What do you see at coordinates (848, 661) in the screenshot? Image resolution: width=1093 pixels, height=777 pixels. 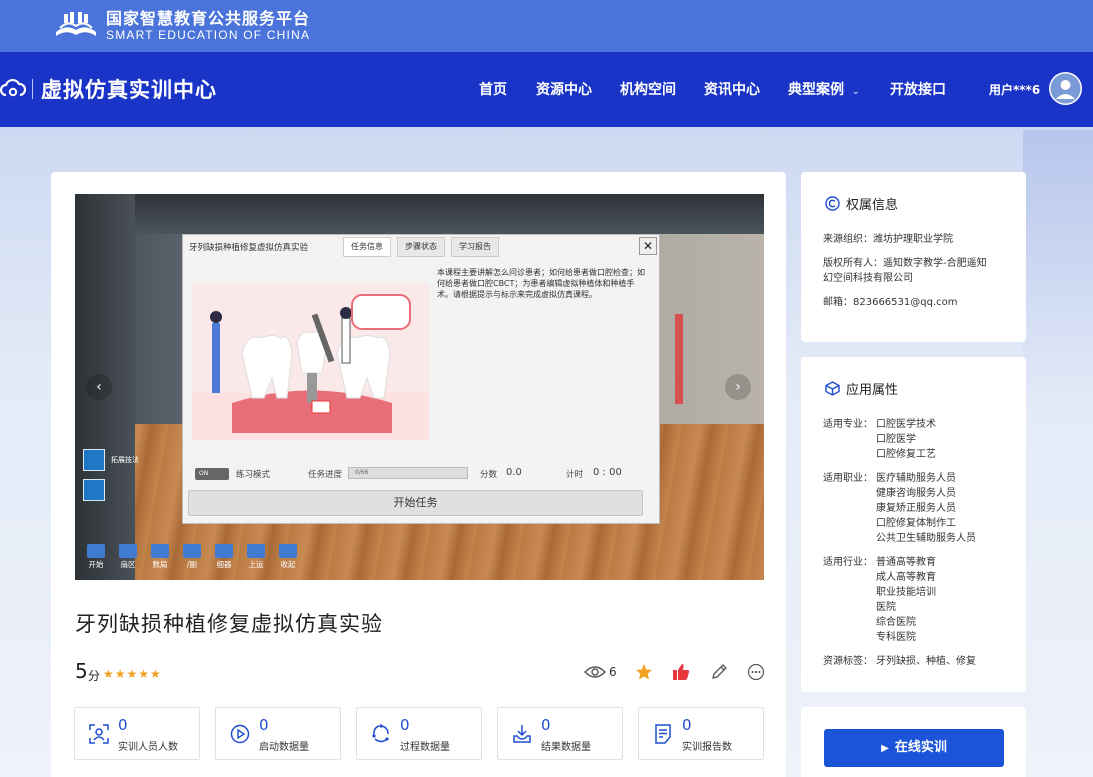 I see `tags-key: 资源标签：` at bounding box center [848, 661].